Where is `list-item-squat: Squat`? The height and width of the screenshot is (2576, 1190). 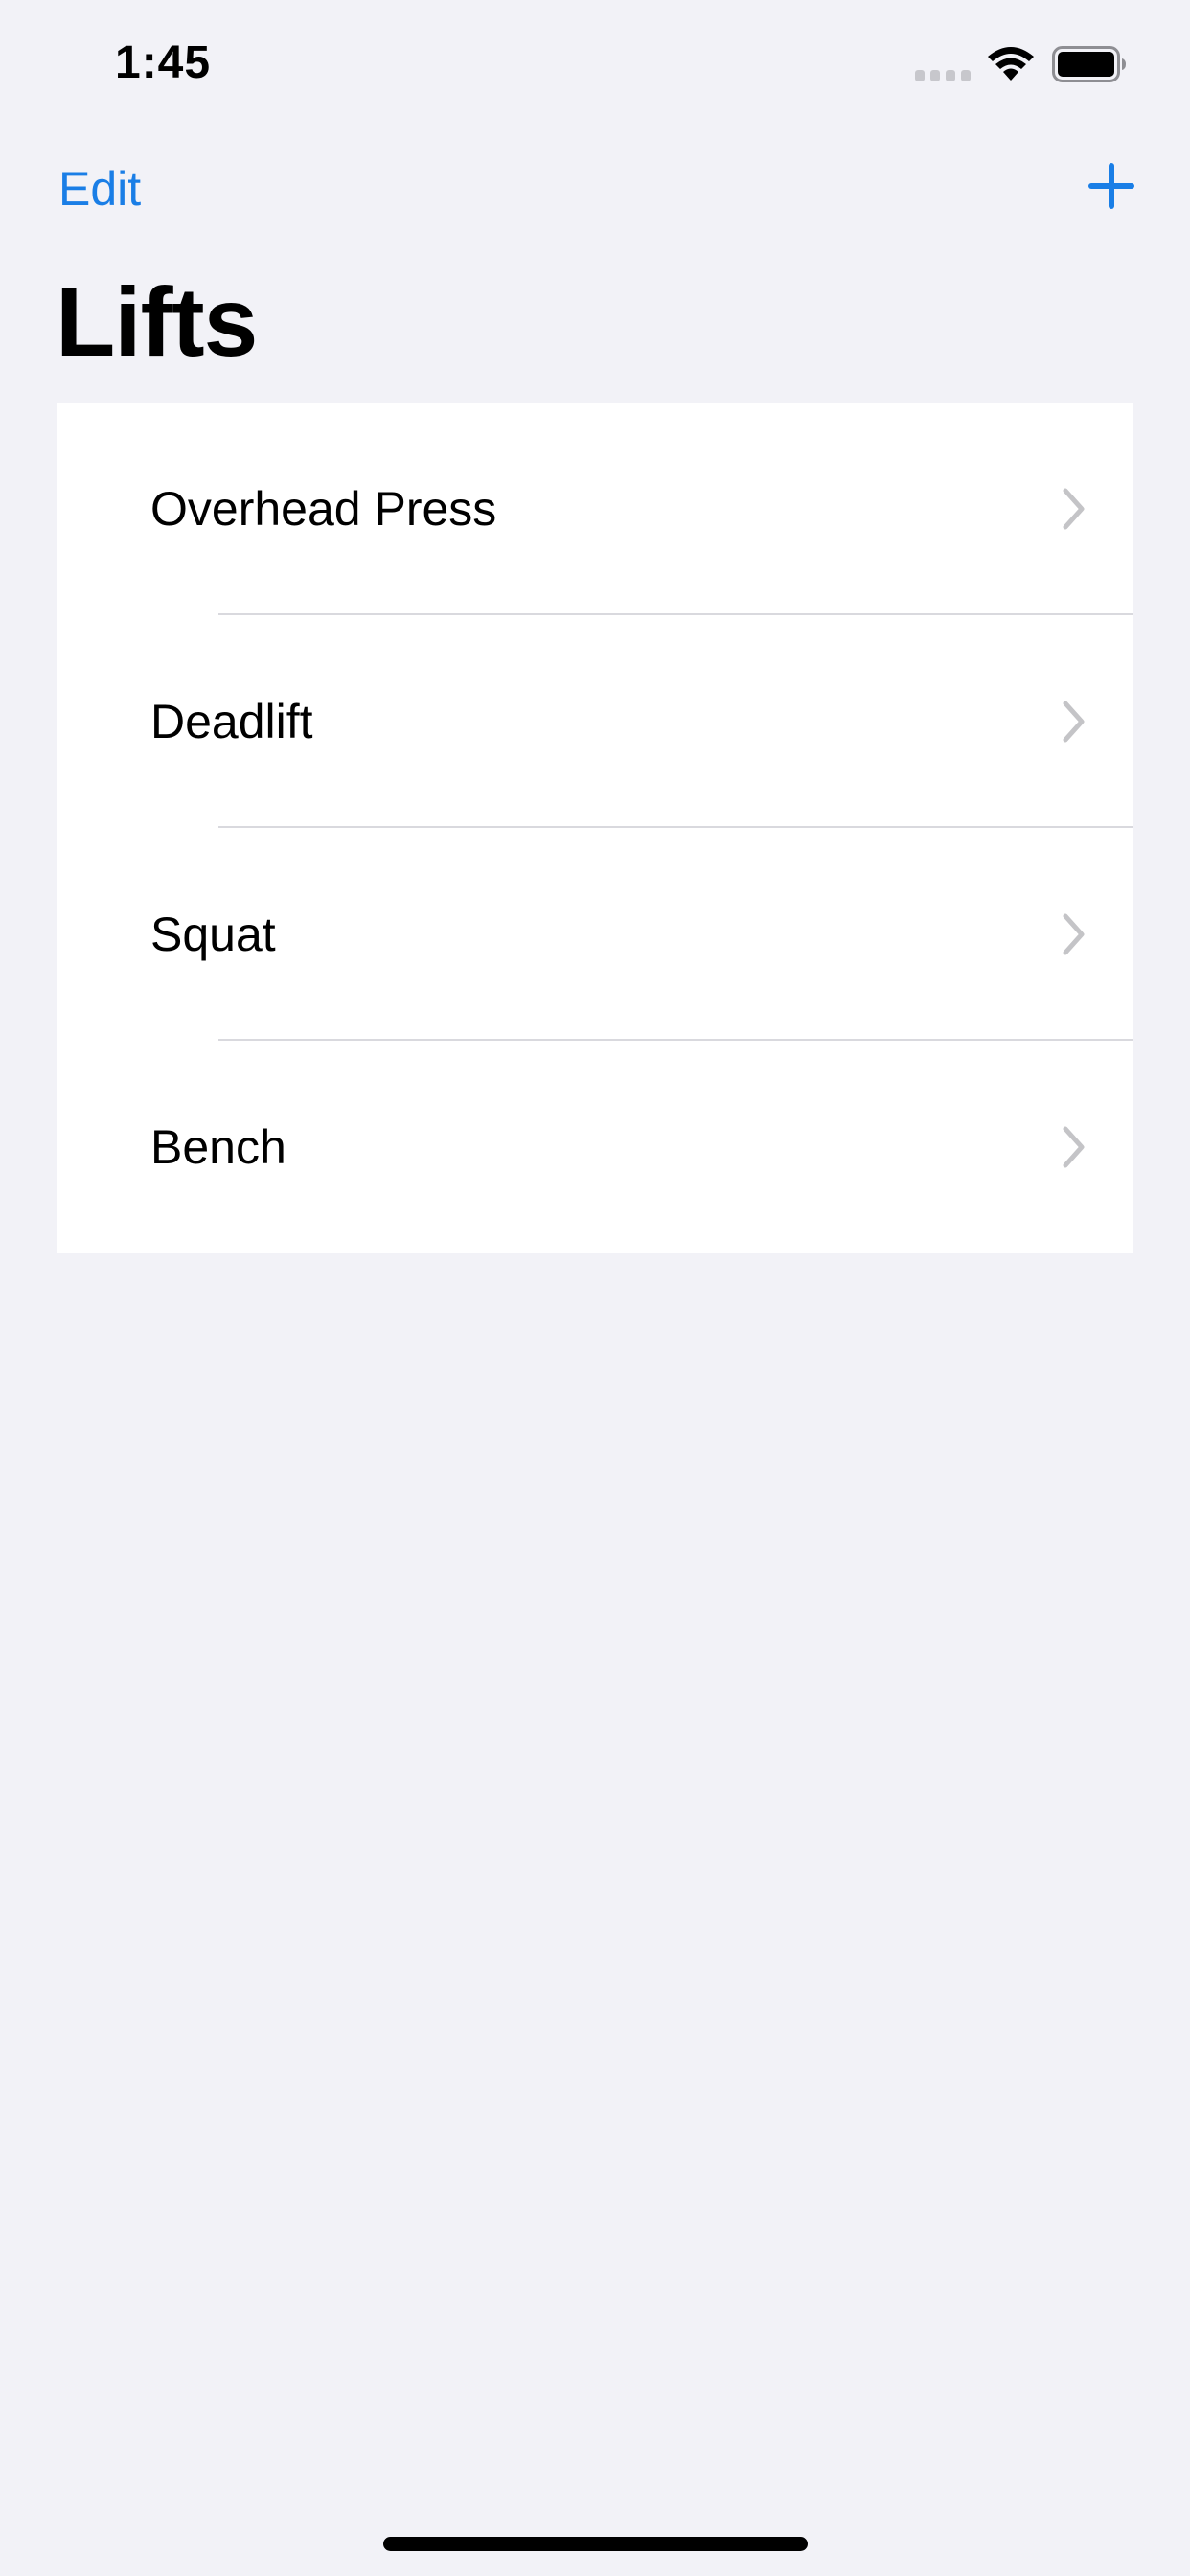
list-item-squat: Squat is located at coordinates (595, 934).